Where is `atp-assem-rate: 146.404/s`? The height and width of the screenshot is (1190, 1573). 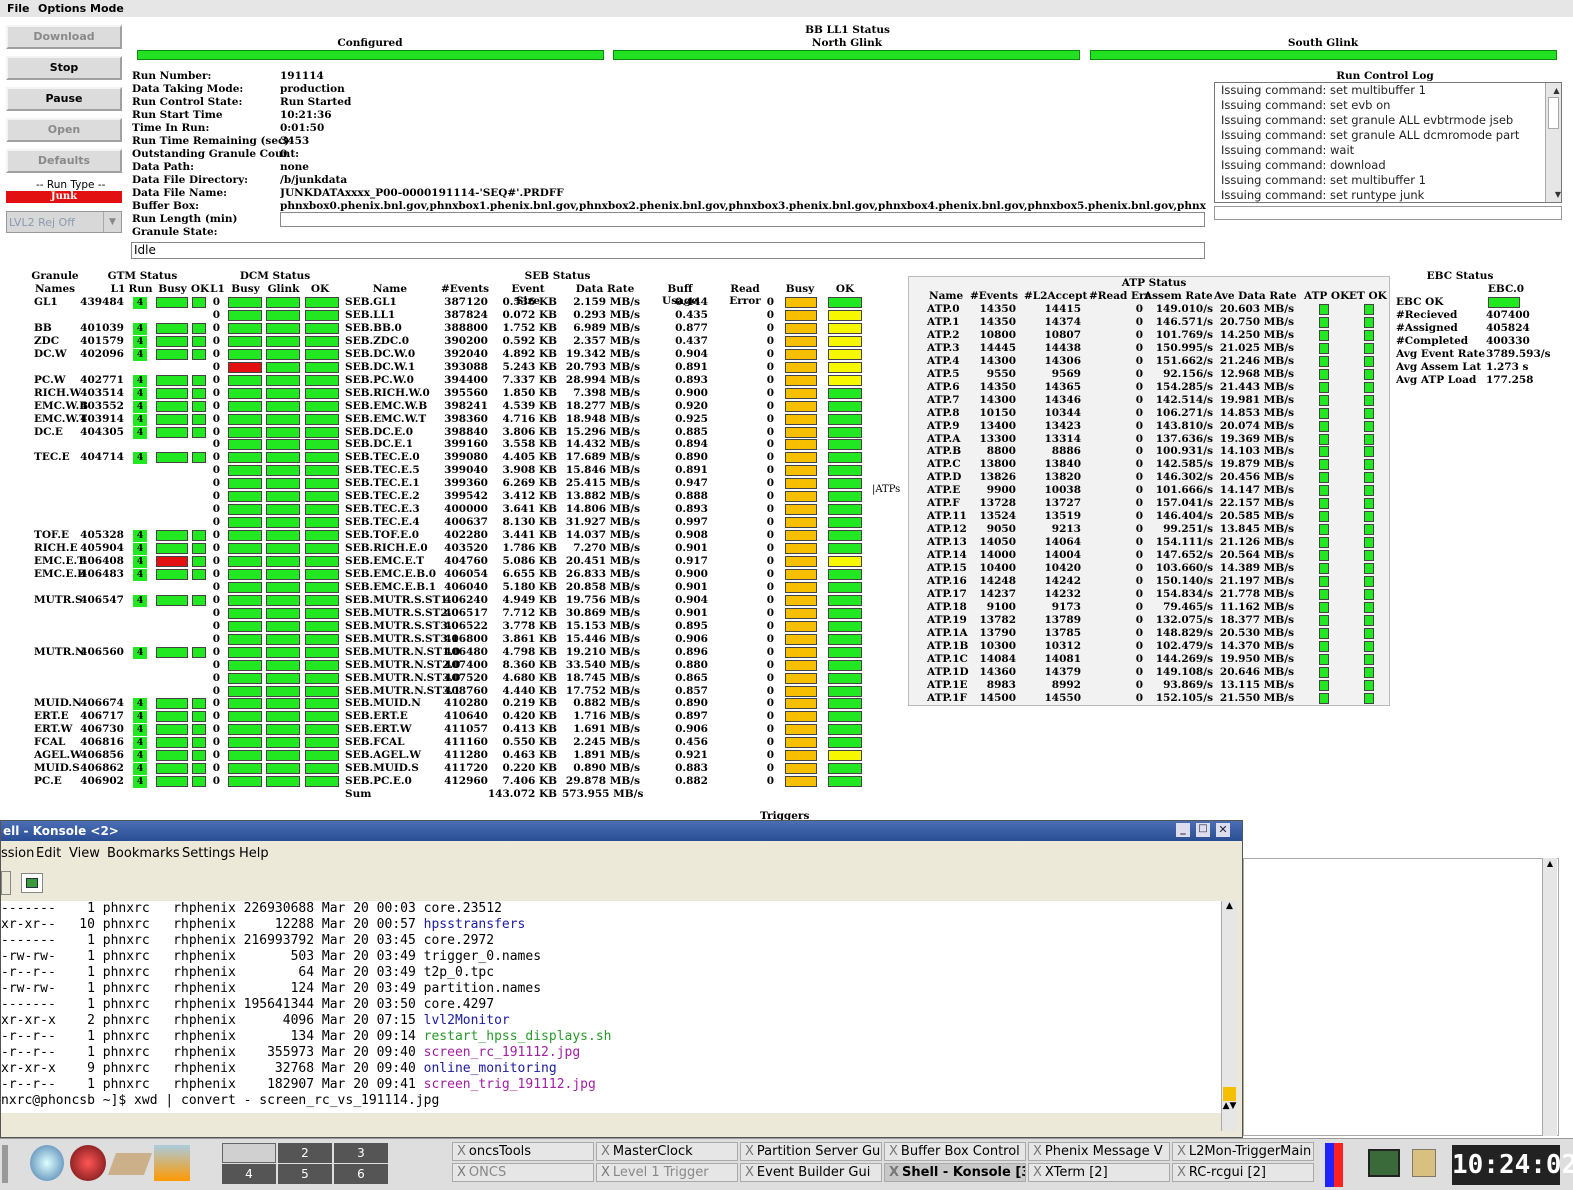
atp-assem-rate: 146.404/s is located at coordinates (1184, 516).